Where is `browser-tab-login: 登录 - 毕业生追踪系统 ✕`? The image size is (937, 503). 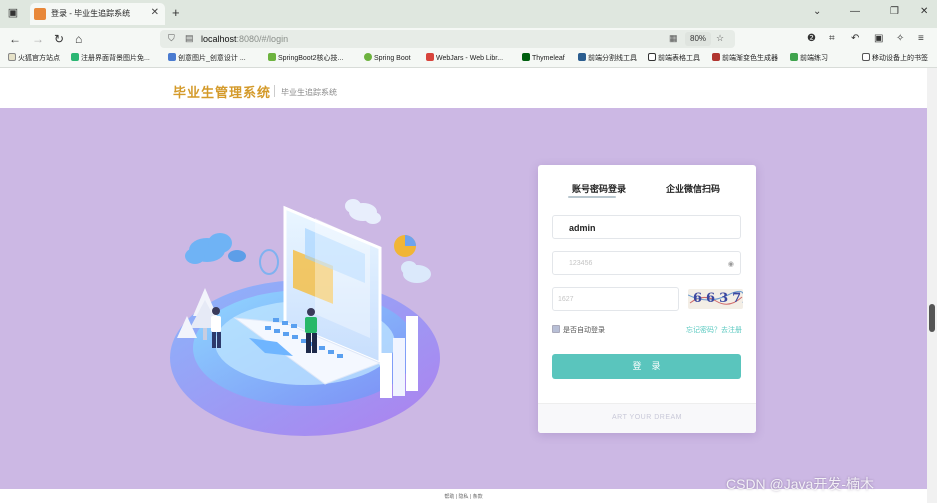
browser-tab-login: 登录 - 毕业生追踪系统 ✕ is located at coordinates (97, 14).